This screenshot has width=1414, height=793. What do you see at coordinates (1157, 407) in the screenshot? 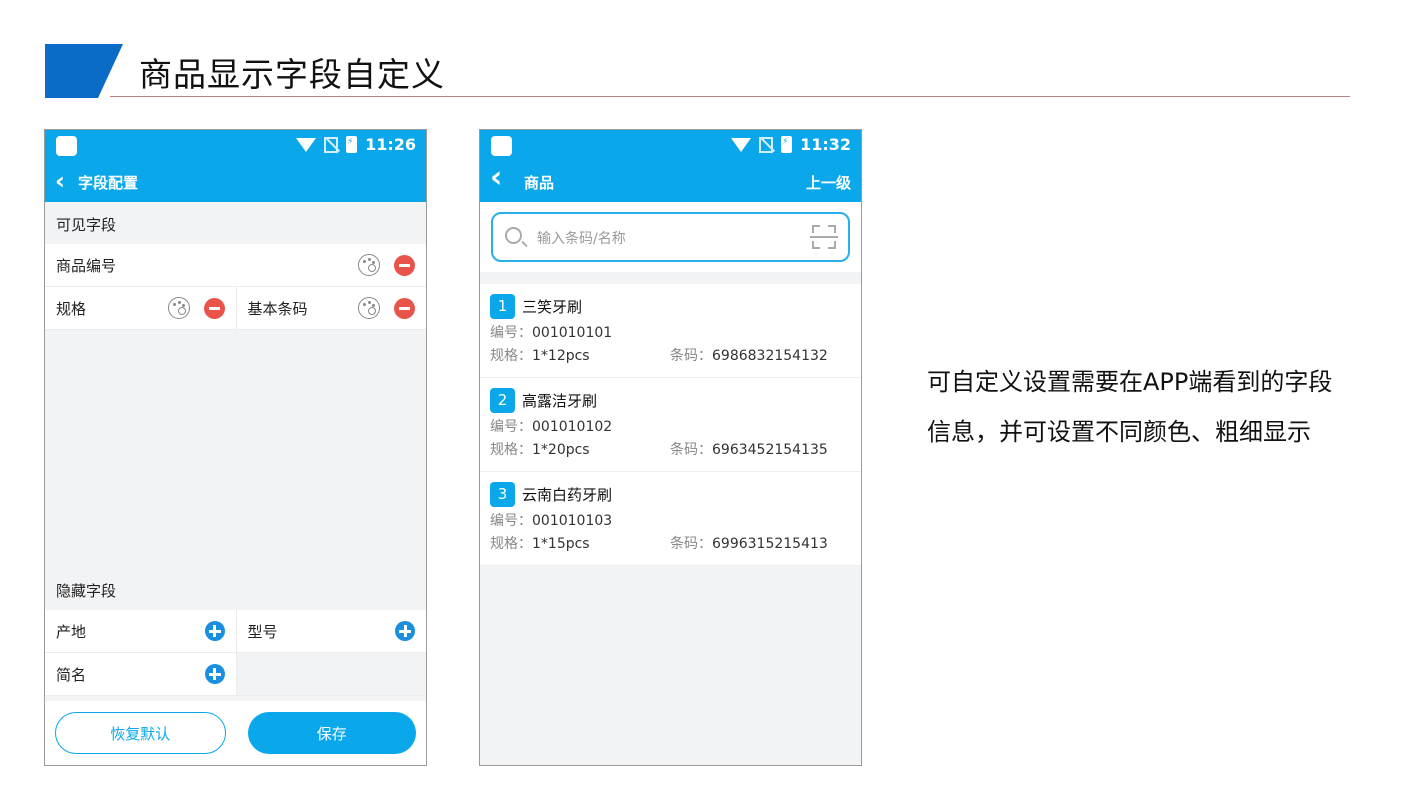
I see `description-text: 可自定义设置需要在APP端看到的字段 信息，并可设置不同颜色、粗细显示` at bounding box center [1157, 407].